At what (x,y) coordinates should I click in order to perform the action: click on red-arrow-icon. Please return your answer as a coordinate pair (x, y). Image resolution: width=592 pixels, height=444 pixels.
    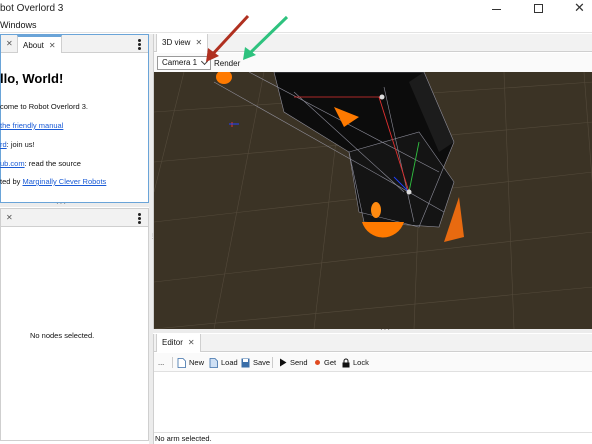
    Looking at the image, I should click on (229, 36).